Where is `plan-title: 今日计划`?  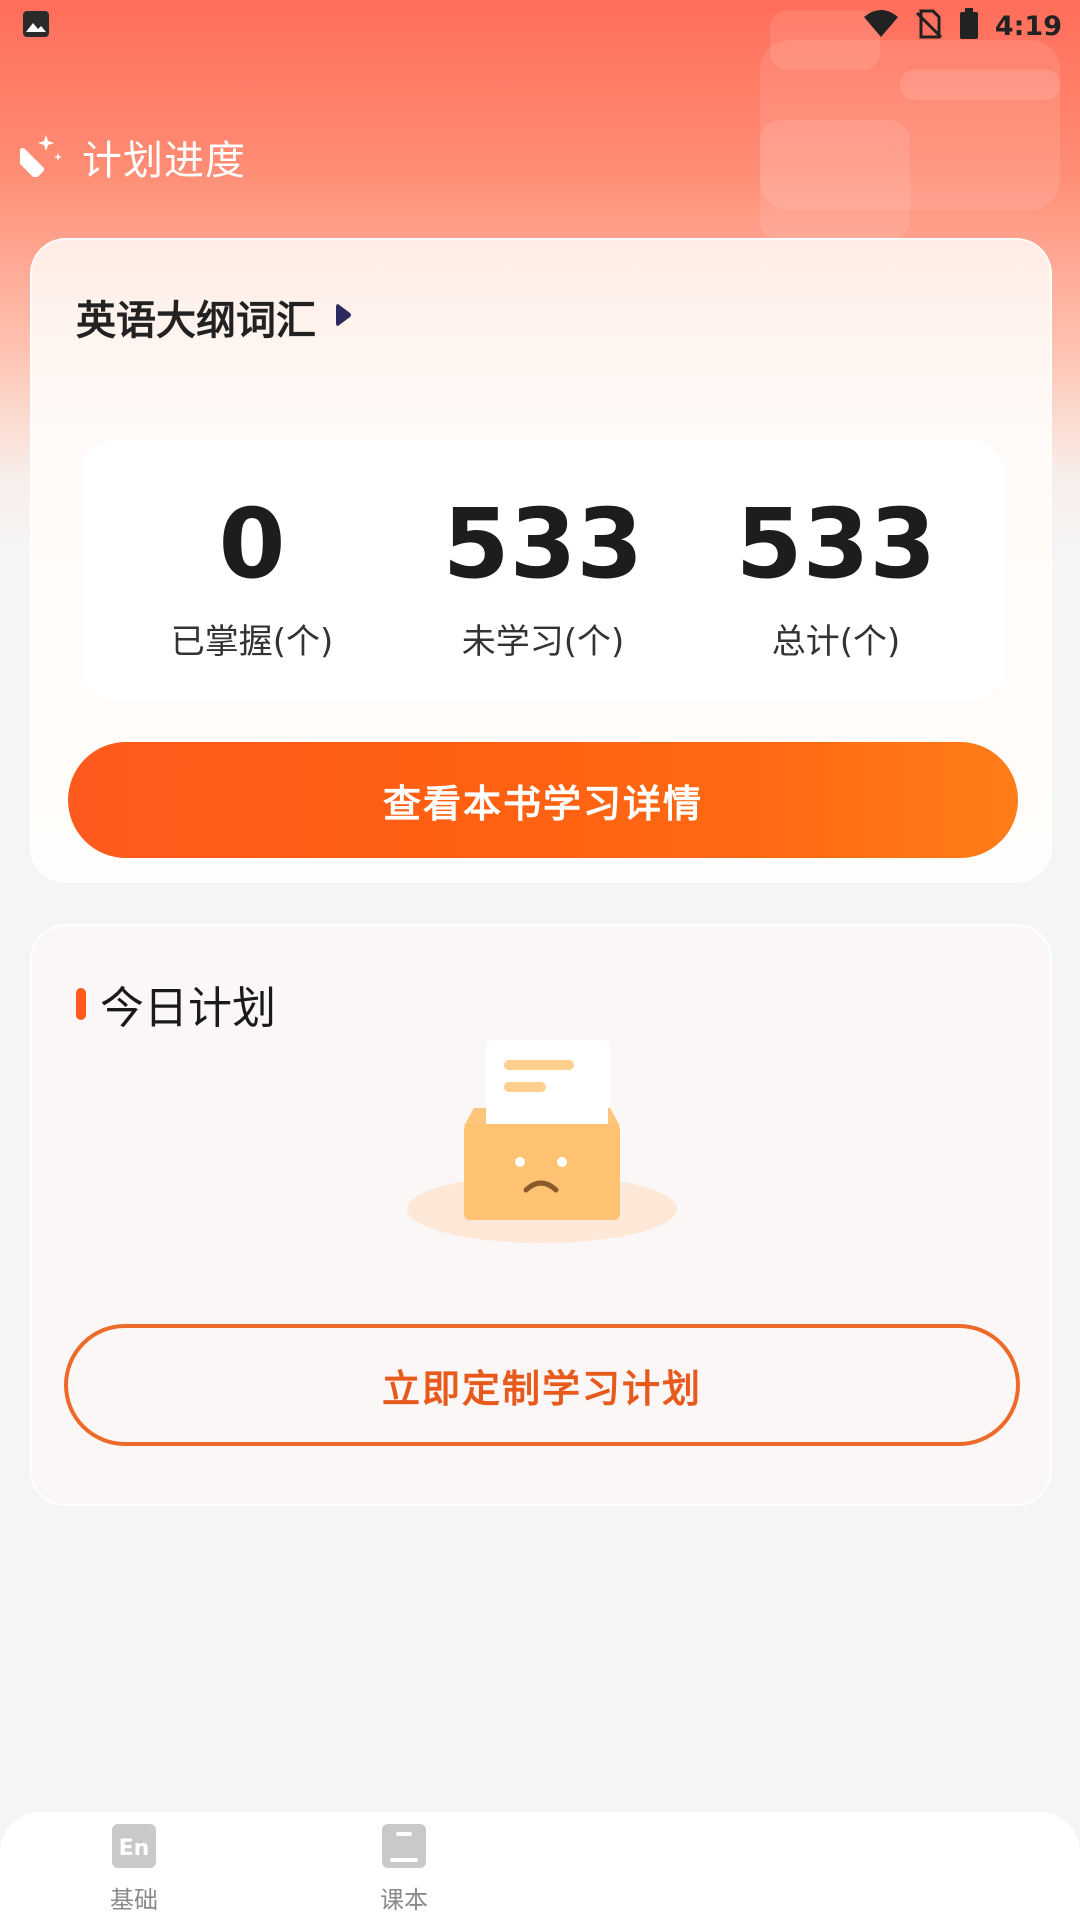
plan-title: 今日计划 is located at coordinates (188, 1008).